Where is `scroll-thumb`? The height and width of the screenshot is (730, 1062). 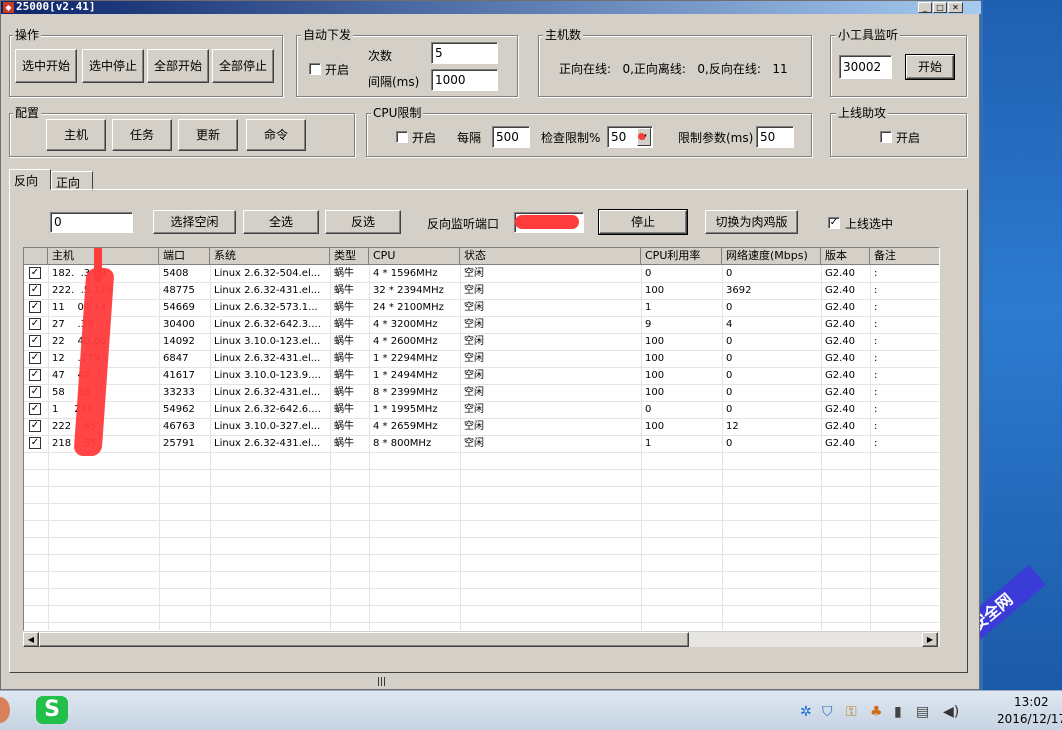
scroll-thumb is located at coordinates (364, 639).